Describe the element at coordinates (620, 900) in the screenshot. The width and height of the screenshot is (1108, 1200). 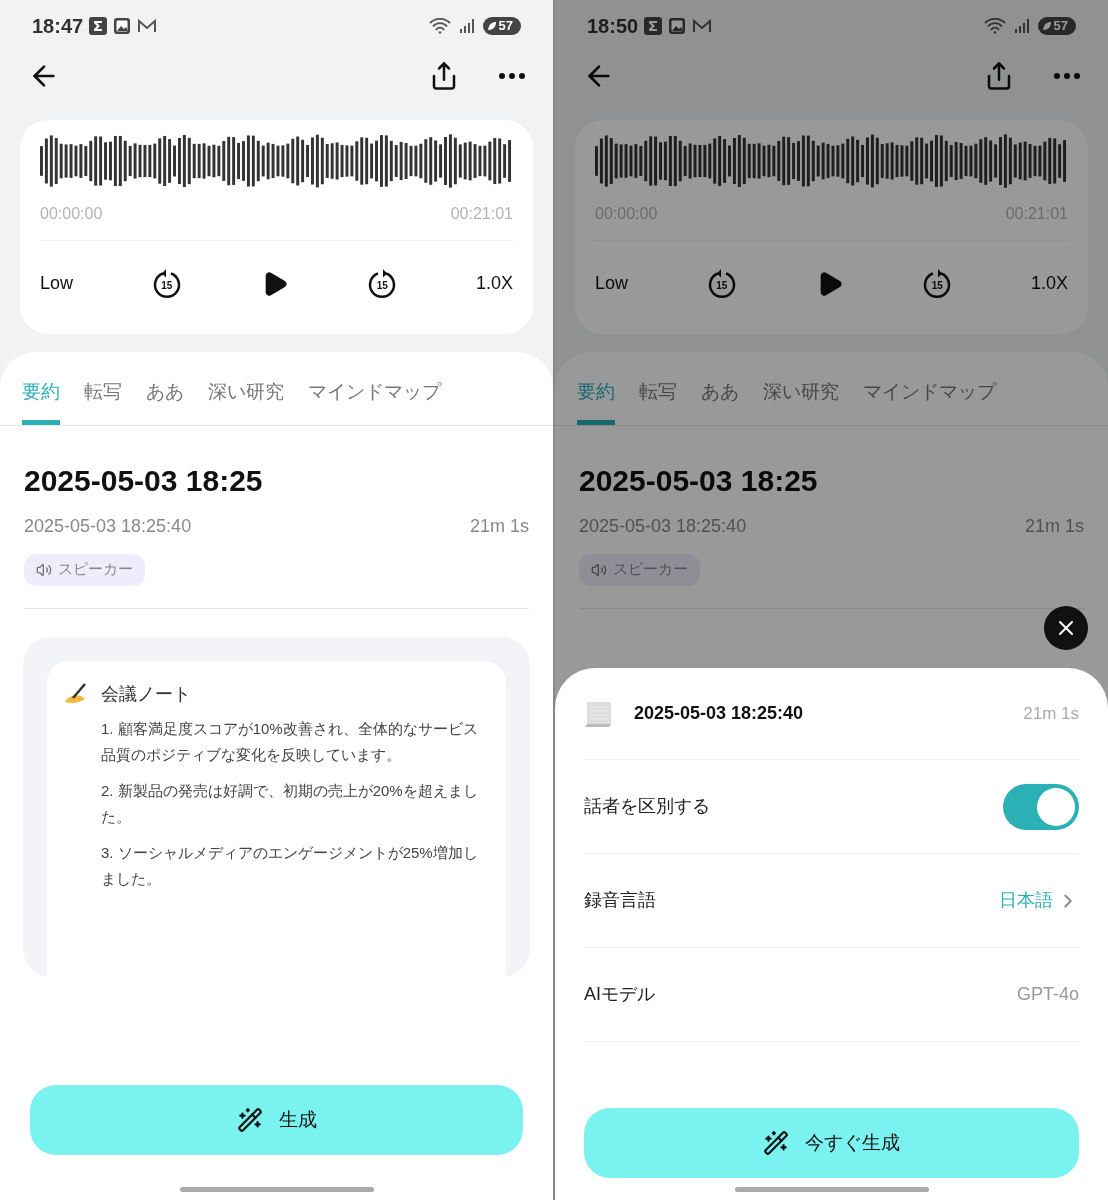
I see `setting-label: 録音言語` at that location.